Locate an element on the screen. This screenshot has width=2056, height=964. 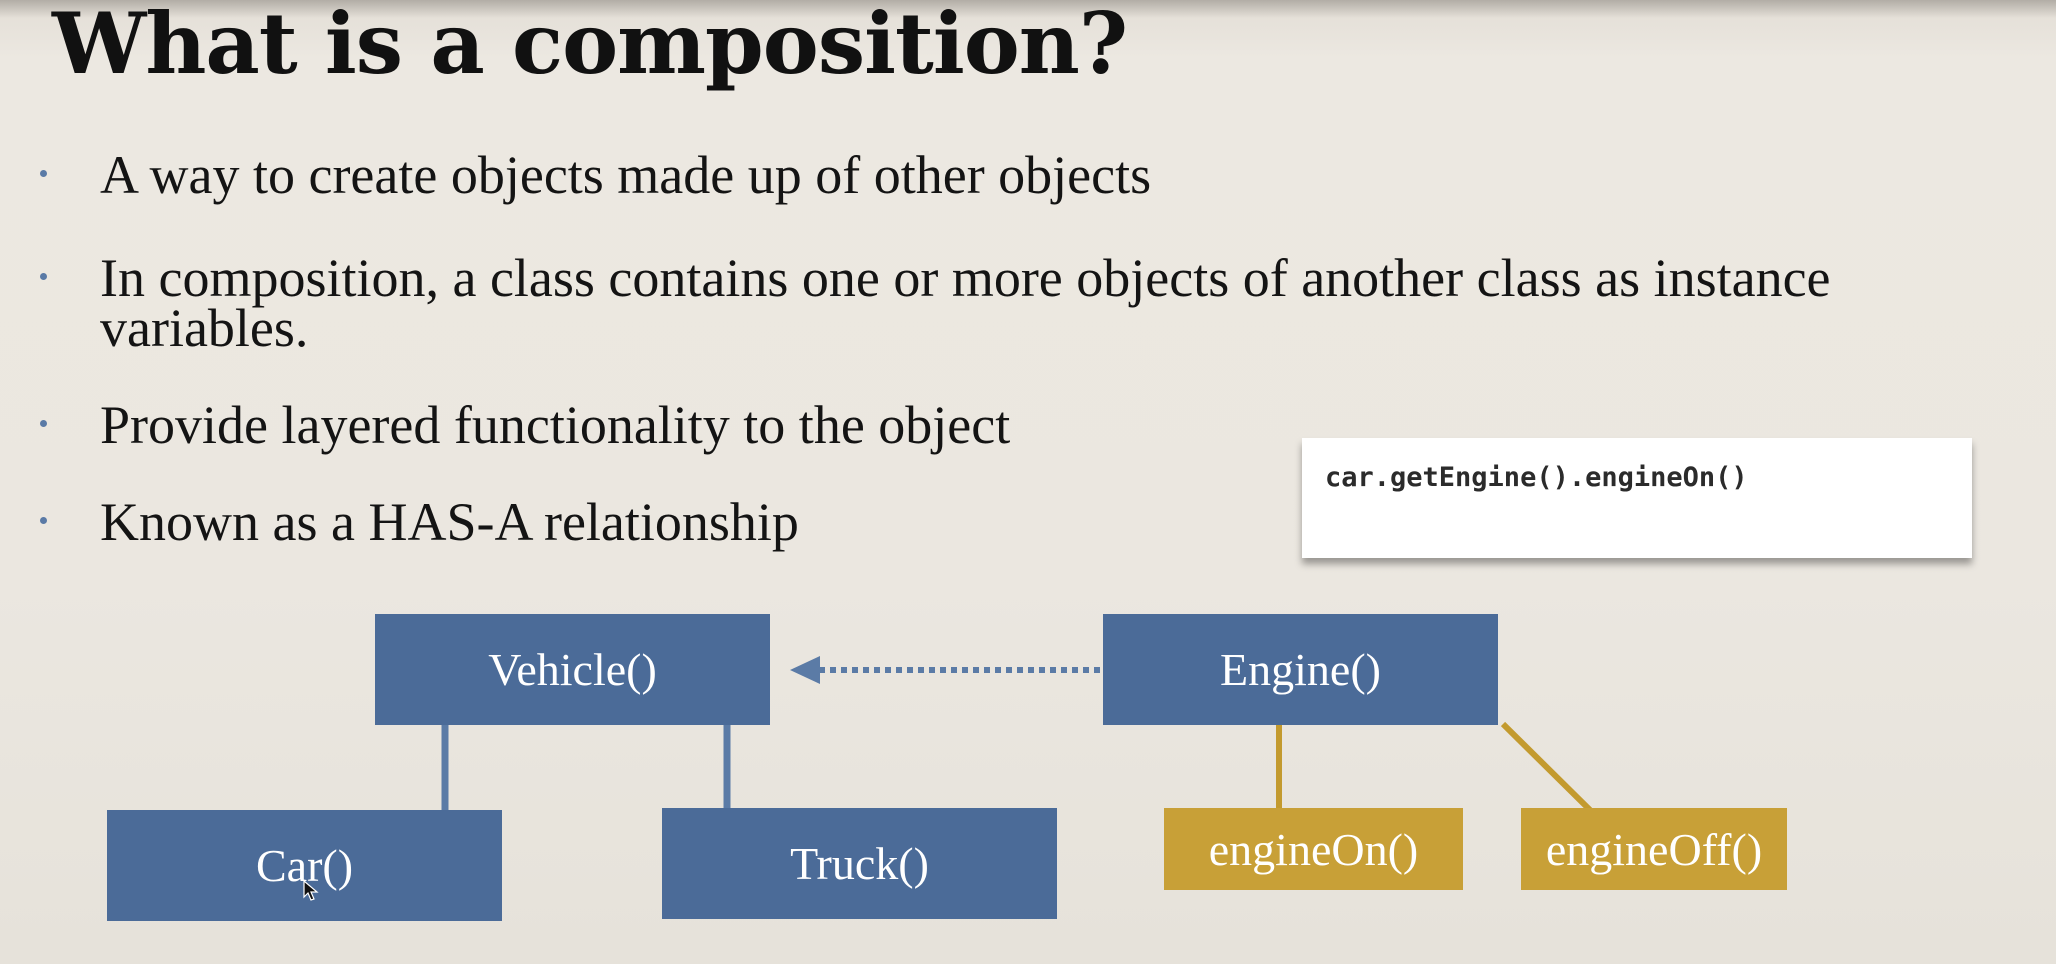
engine-class-label: Engine() is located at coordinates (1300, 669).